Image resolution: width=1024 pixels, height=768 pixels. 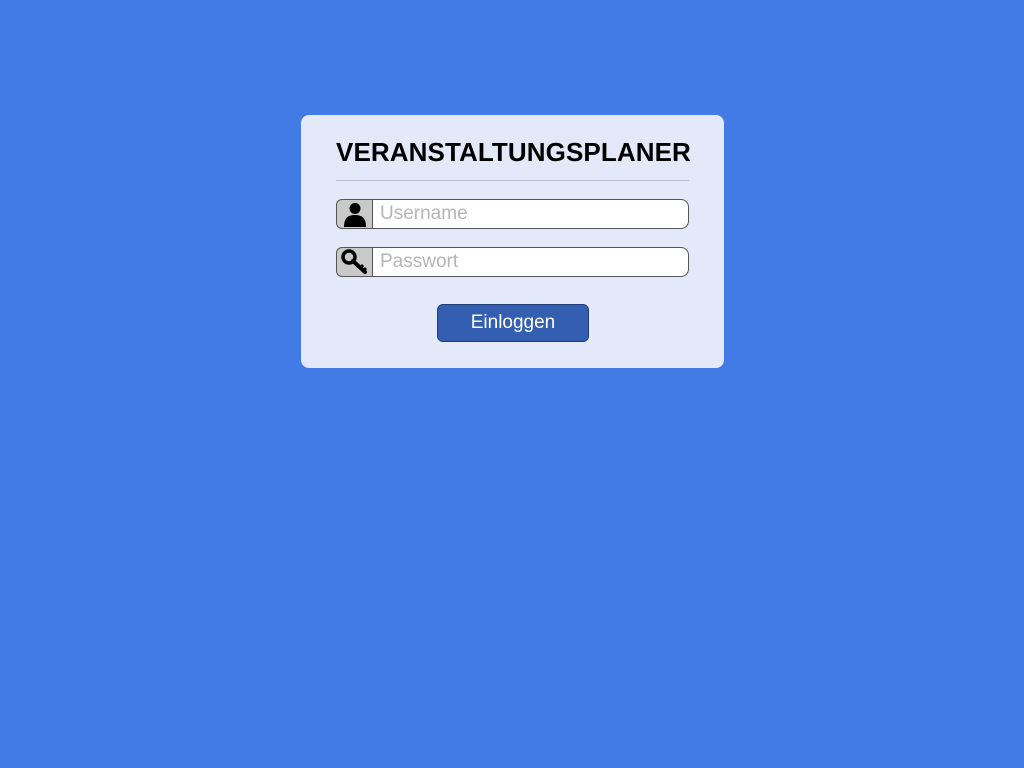 What do you see at coordinates (530, 262) in the screenshot?
I see `password-input` at bounding box center [530, 262].